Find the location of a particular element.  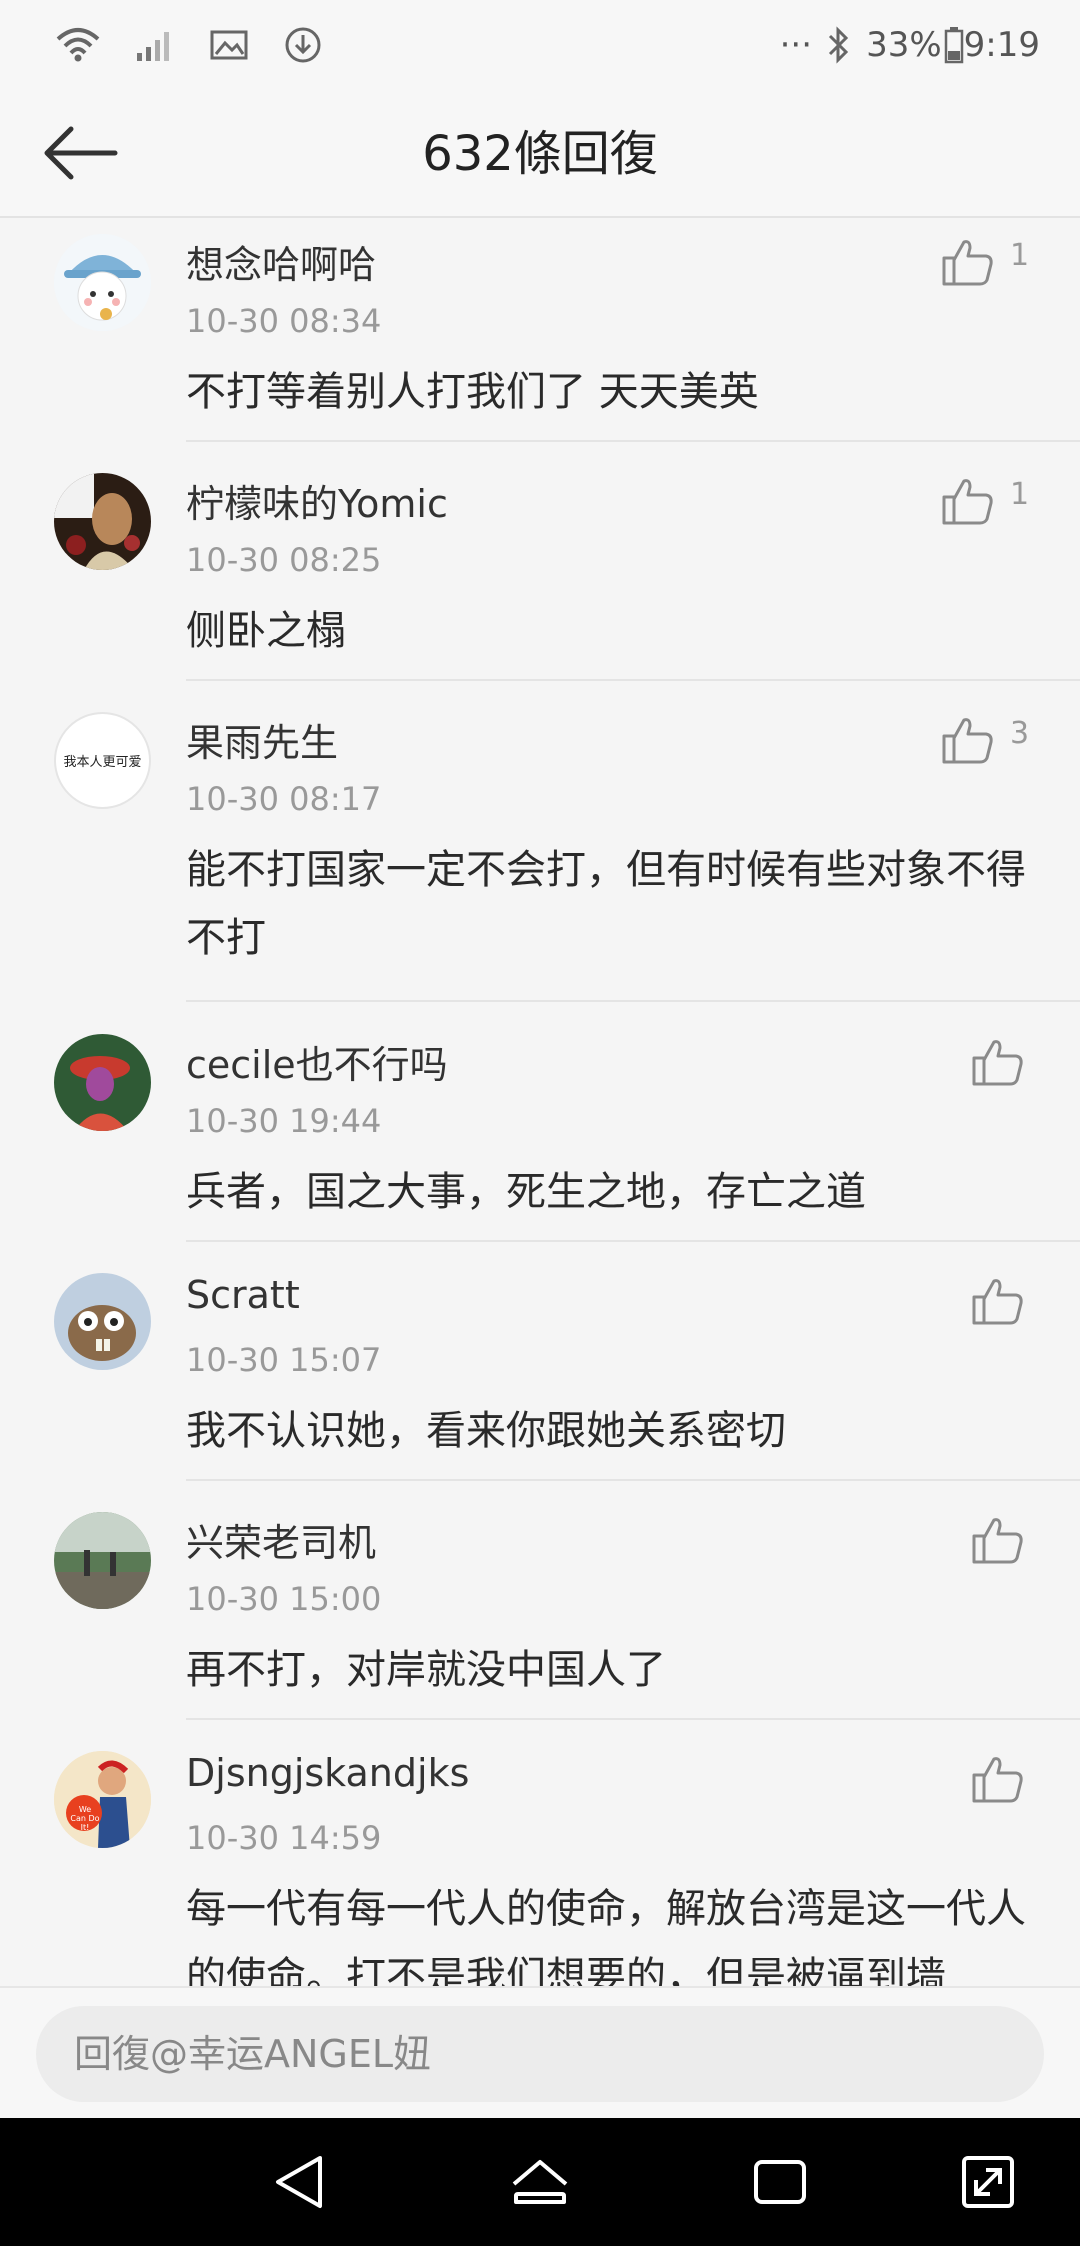

arrow-left-icon is located at coordinates (81, 153).